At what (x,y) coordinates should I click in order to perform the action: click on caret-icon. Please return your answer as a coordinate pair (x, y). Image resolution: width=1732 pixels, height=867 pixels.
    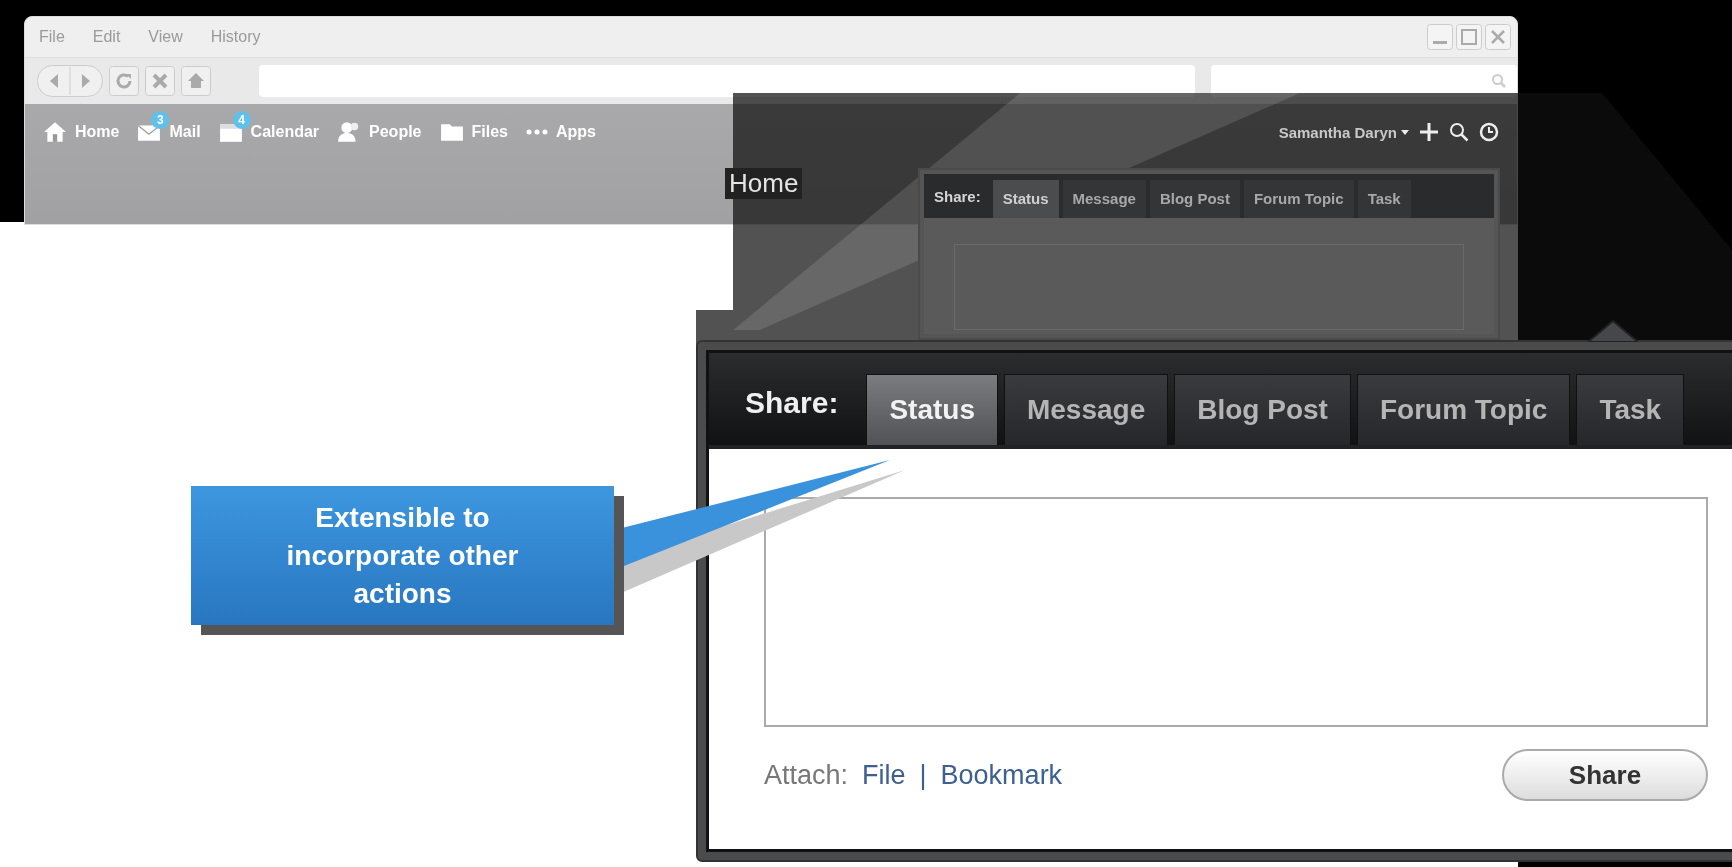
    Looking at the image, I should click on (1405, 132).